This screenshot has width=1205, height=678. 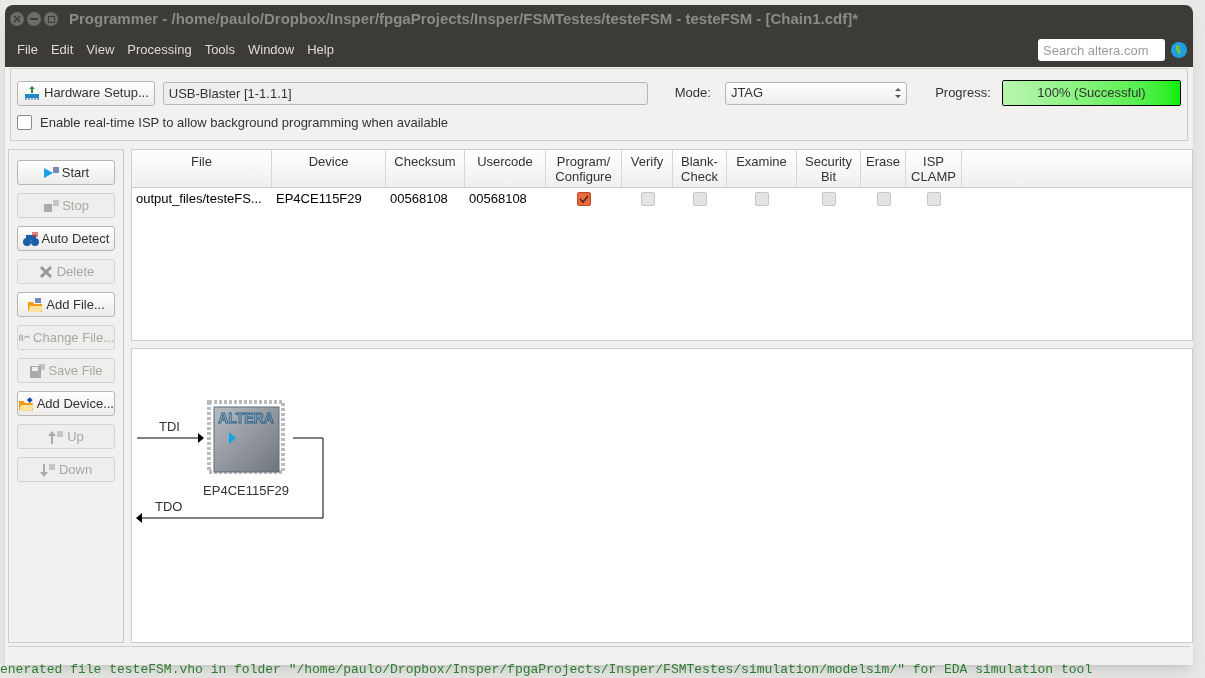 What do you see at coordinates (464, 18) in the screenshot?
I see `window-title: Programmer - /home/paulo/Dropbox/Insper/fpgaProjects/Insper/FSMTestes/testeFSM - testeFSM - [Chain1.cdf]*` at bounding box center [464, 18].